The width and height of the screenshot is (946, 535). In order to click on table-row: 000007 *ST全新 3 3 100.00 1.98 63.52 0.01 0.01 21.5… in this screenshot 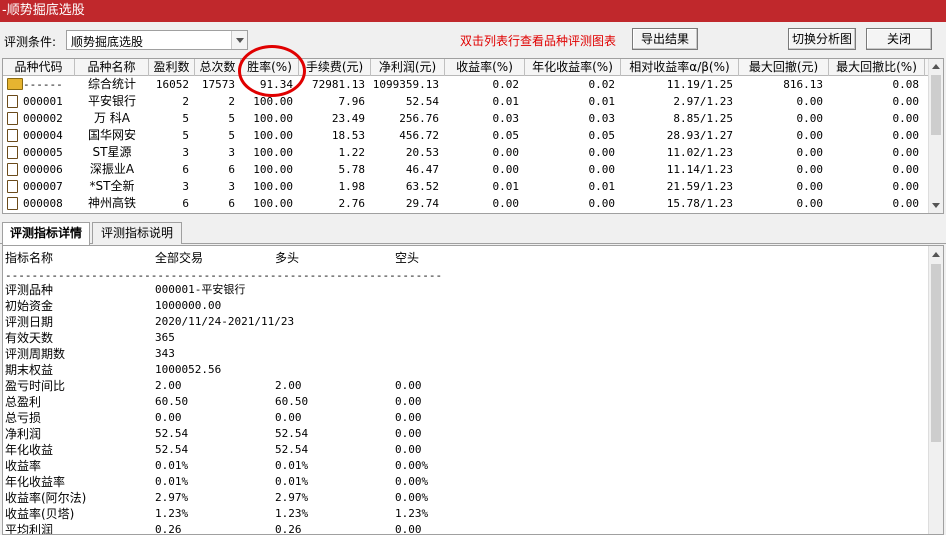, I will do `click(466, 186)`.